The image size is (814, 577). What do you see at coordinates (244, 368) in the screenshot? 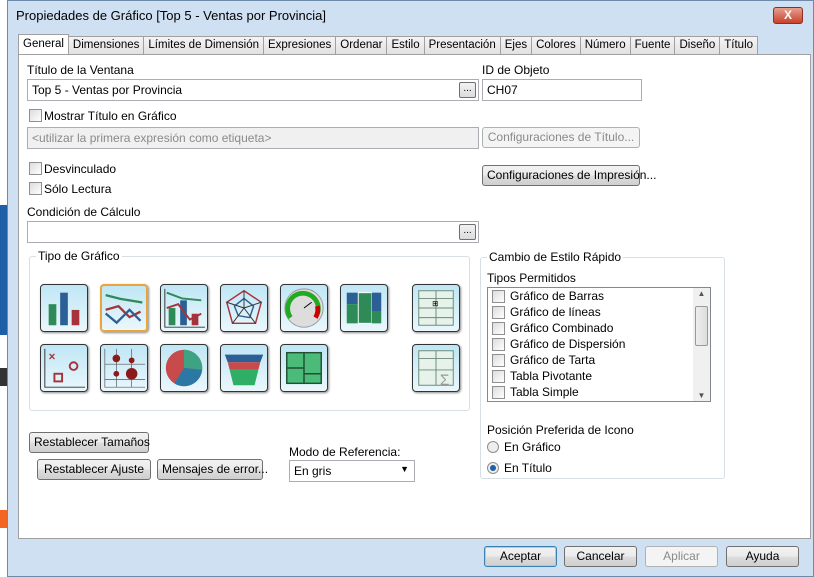
I see `chart-type-funnel-icon` at bounding box center [244, 368].